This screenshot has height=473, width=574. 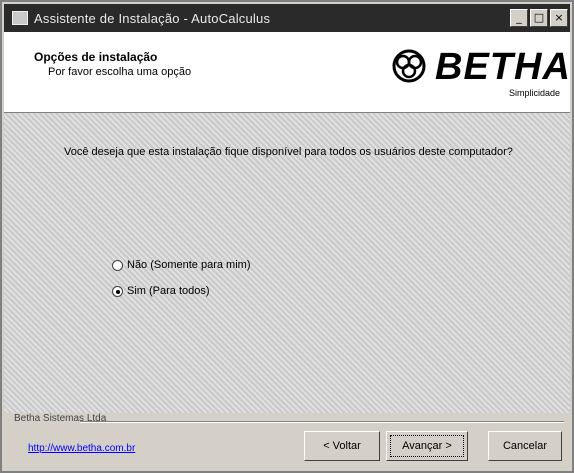 I want to click on option-all-users: Sim (Para todos), so click(x=161, y=291).